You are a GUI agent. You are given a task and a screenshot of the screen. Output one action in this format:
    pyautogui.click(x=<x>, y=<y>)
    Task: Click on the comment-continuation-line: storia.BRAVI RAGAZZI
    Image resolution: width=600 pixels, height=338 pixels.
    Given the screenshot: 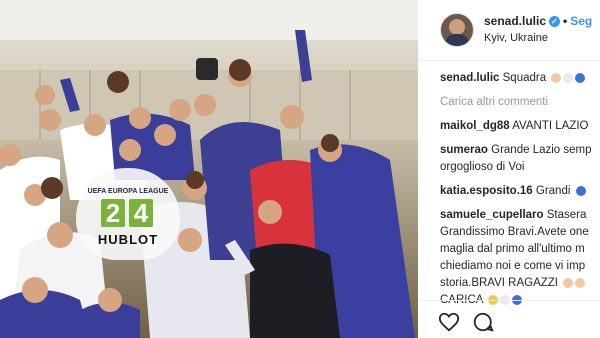 What is the action you would take?
    pyautogui.click(x=520, y=283)
    